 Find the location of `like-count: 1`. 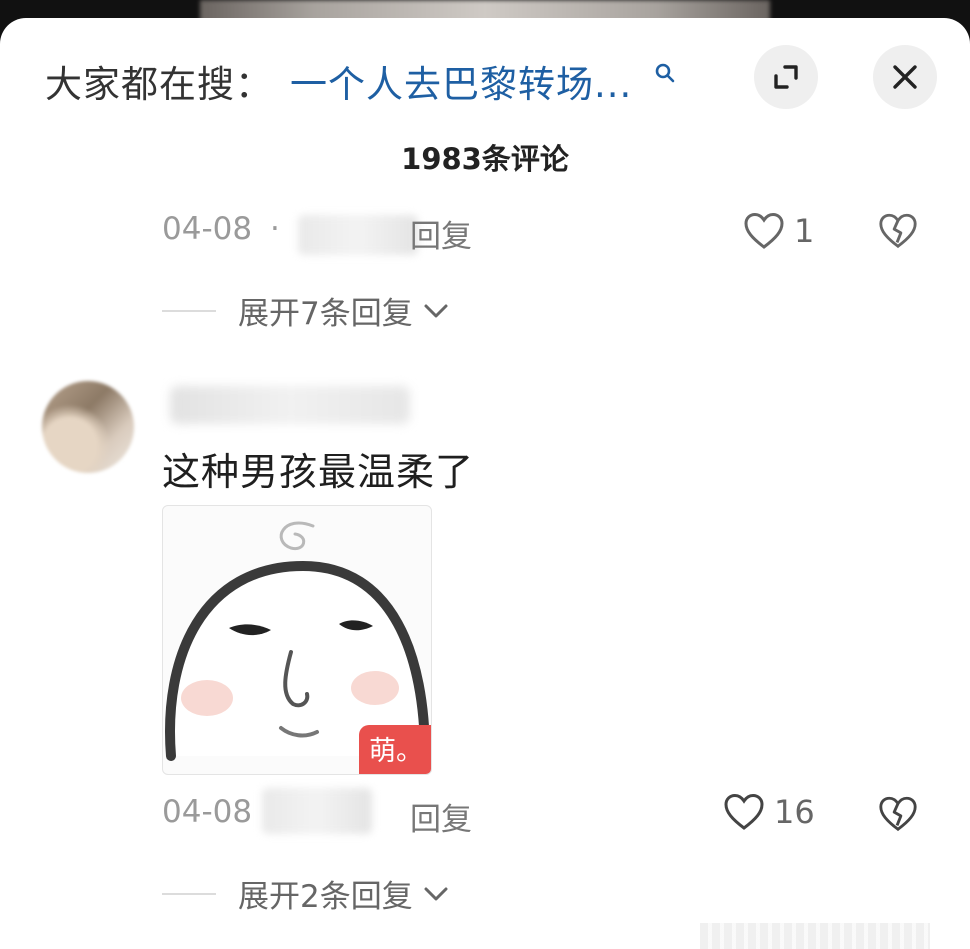

like-count: 1 is located at coordinates (804, 231).